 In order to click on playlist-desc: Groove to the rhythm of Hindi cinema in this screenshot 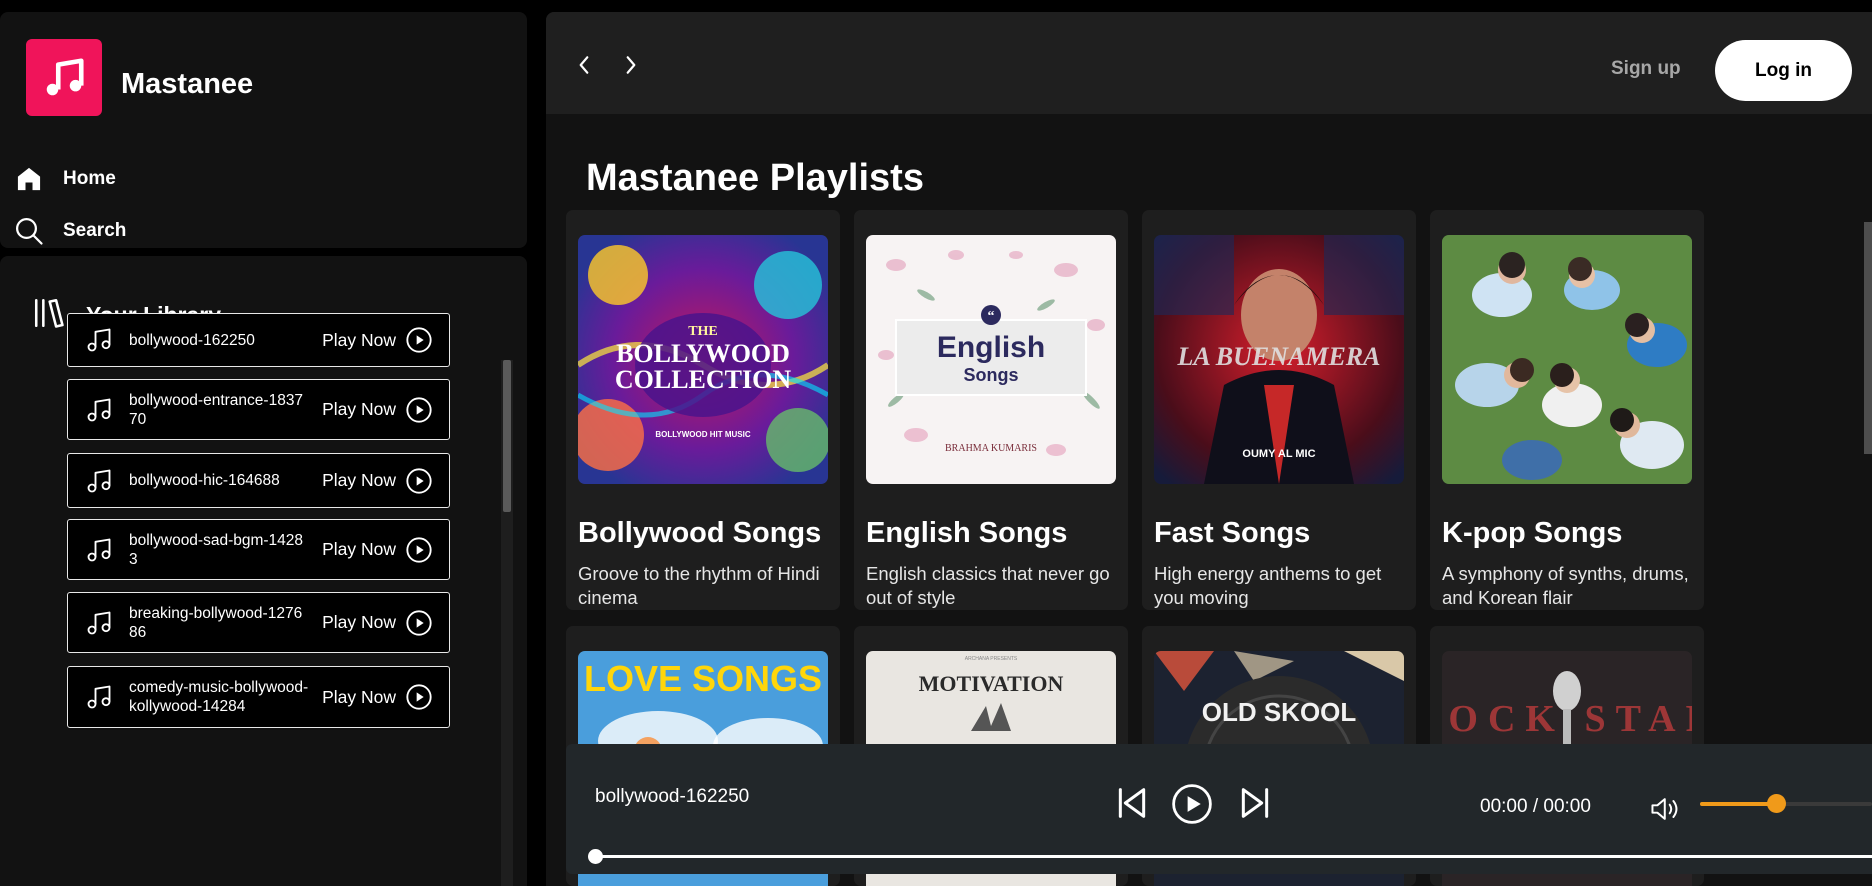, I will do `click(699, 585)`.